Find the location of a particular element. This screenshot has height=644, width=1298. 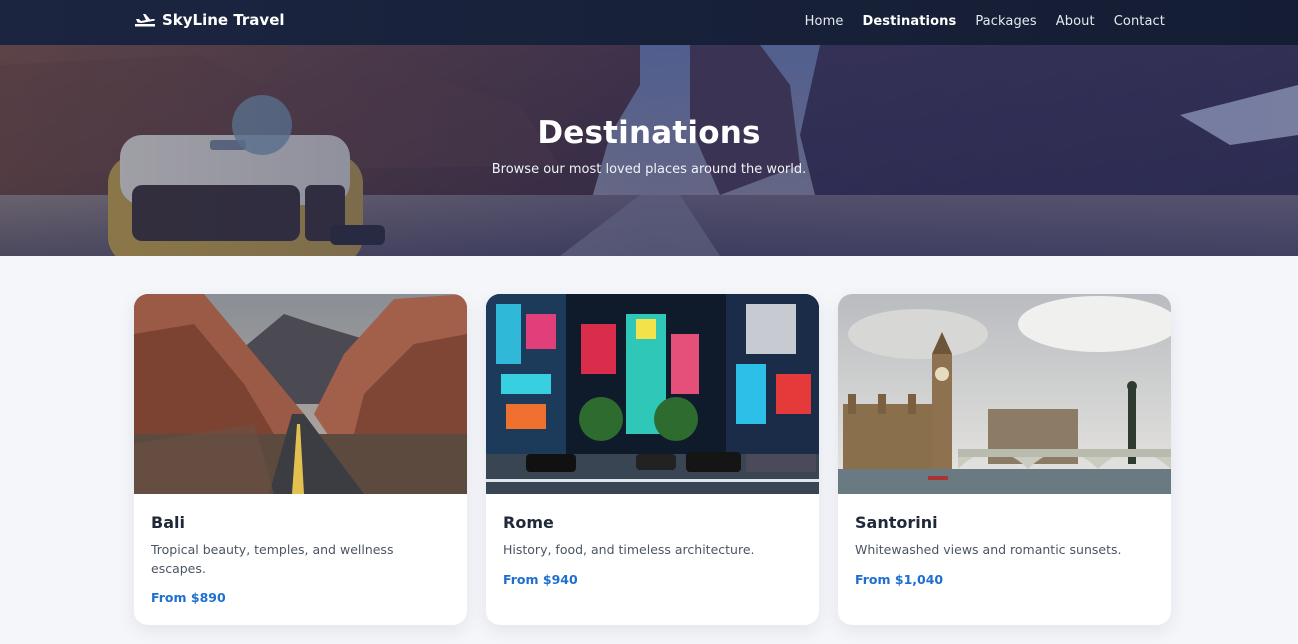

card-description: Whitewashed views and romantic sunsets. is located at coordinates (988, 549).